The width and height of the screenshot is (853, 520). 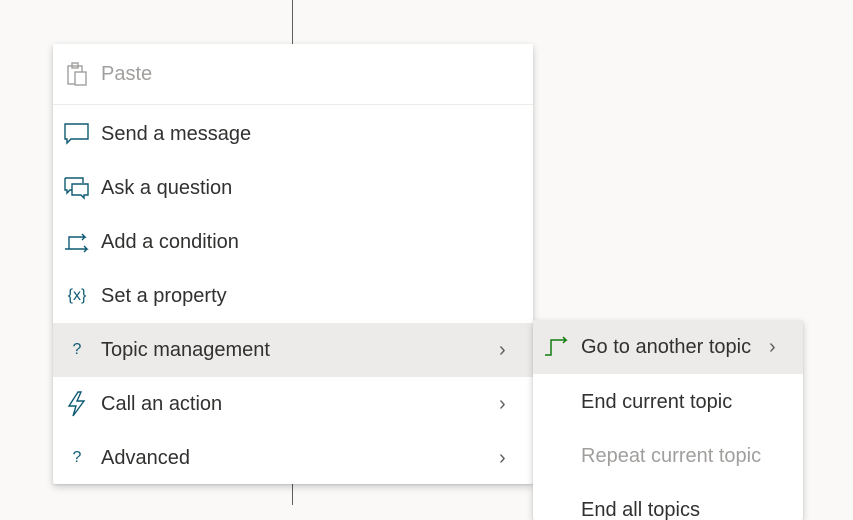 I want to click on variable-icon: {x}, so click(x=77, y=296).